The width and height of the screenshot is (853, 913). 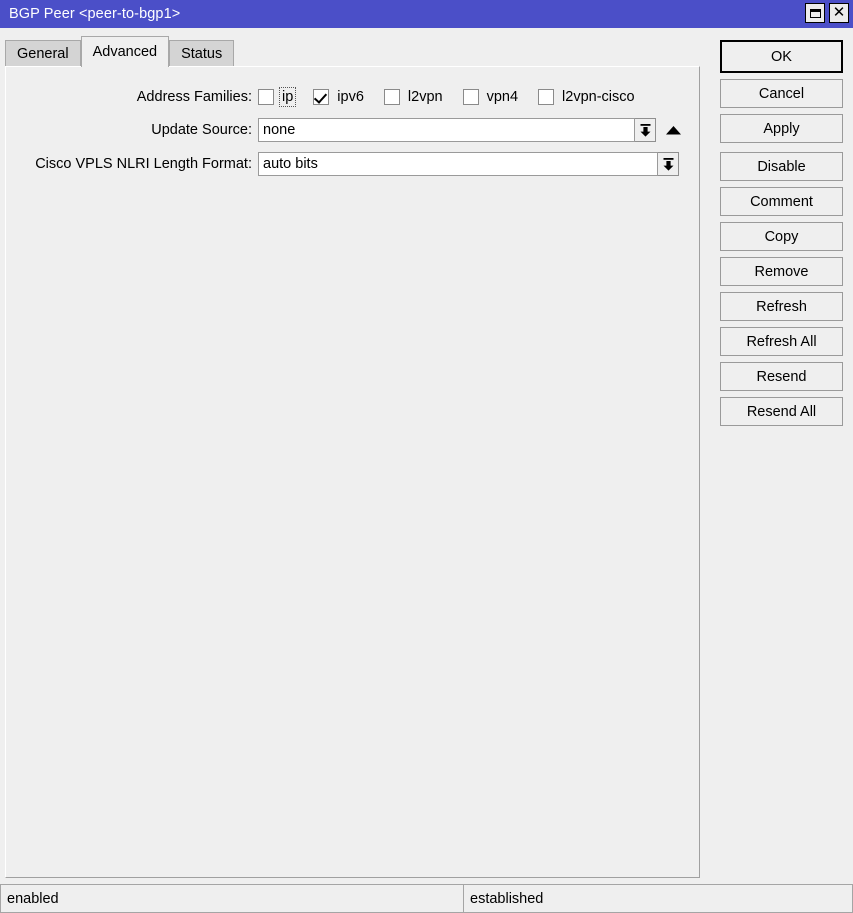 What do you see at coordinates (781, 56) in the screenshot?
I see `ok-button: OK` at bounding box center [781, 56].